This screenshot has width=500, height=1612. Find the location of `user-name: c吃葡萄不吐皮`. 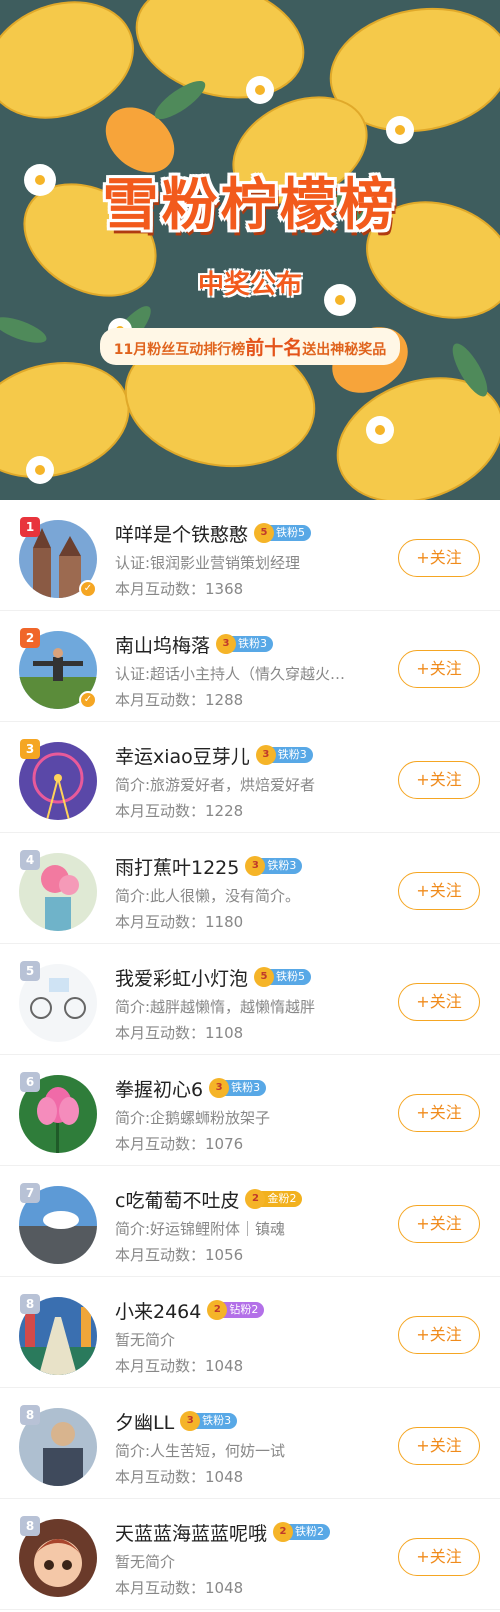

user-name: c吃葡萄不吐皮 is located at coordinates (177, 1199).